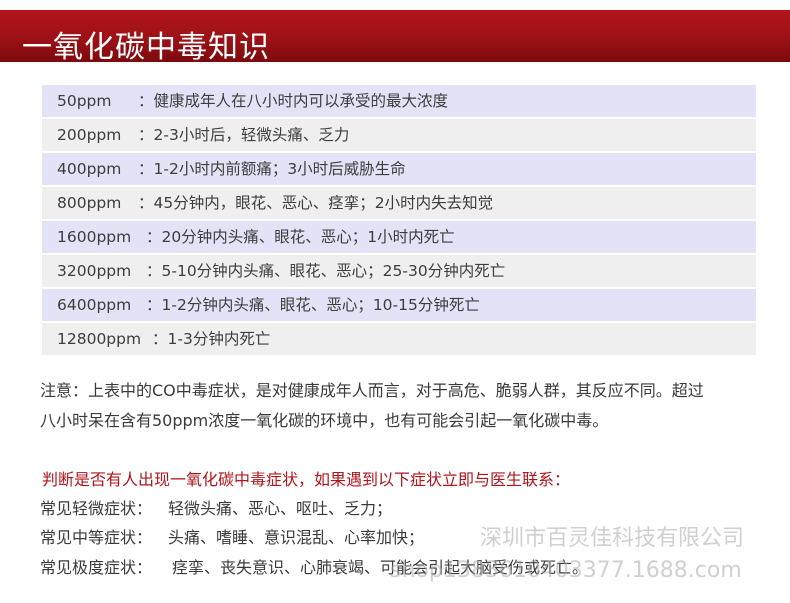  What do you see at coordinates (272, 169) in the screenshot?
I see `effect-description: ：1-2小时内前额痛；3小时后威胁生命` at bounding box center [272, 169].